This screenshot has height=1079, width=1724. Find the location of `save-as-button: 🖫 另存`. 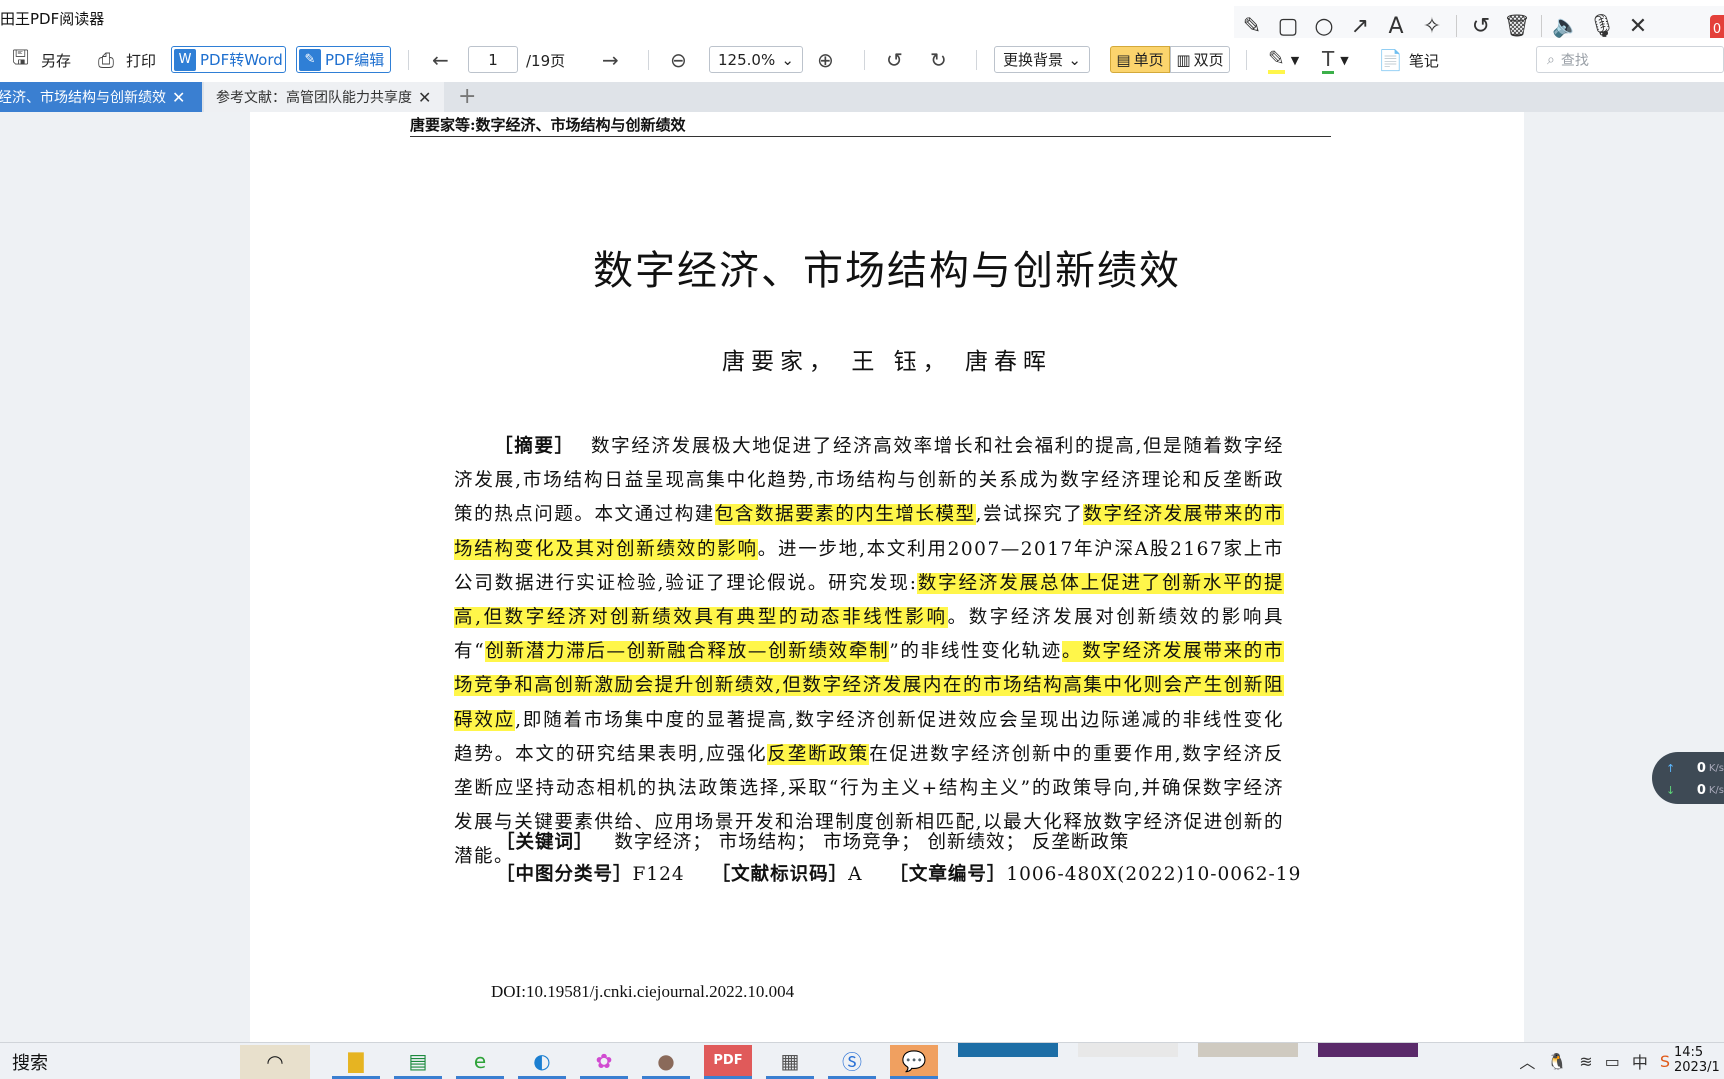

save-as-button: 🖫 另存 is located at coordinates (41, 60).